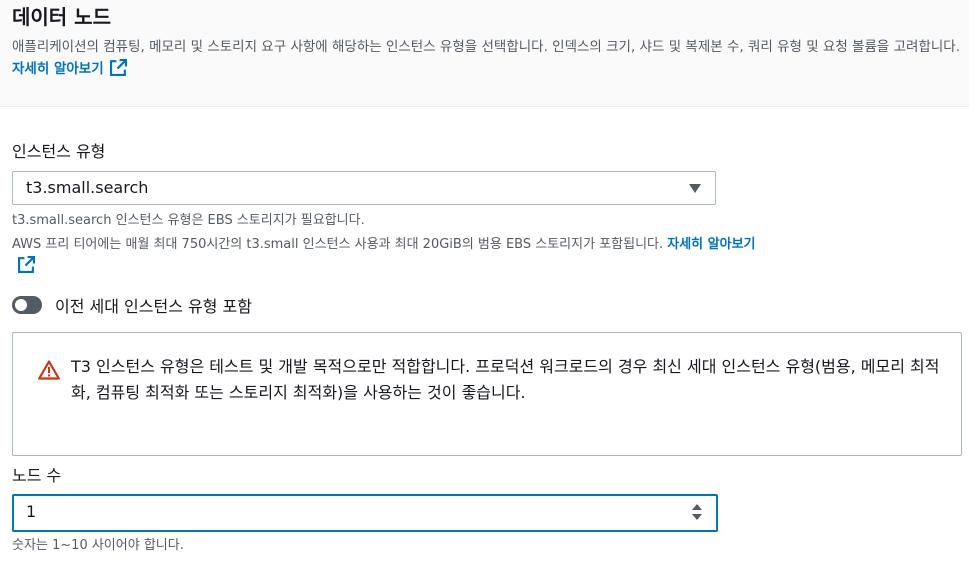 The height and width of the screenshot is (566, 969). Describe the element at coordinates (21, 305) in the screenshot. I see `toggle-knob` at that location.